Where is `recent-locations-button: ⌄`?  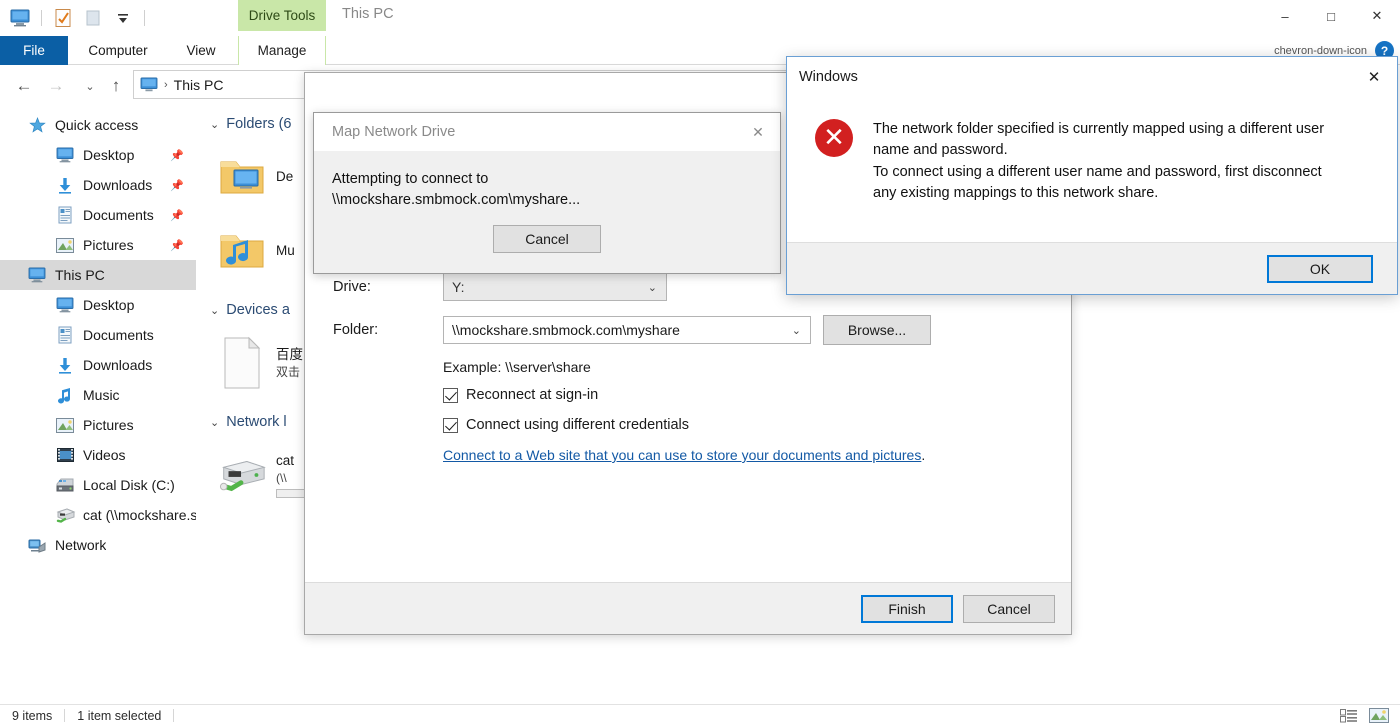
recent-locations-button: ⌄ is located at coordinates (90, 86).